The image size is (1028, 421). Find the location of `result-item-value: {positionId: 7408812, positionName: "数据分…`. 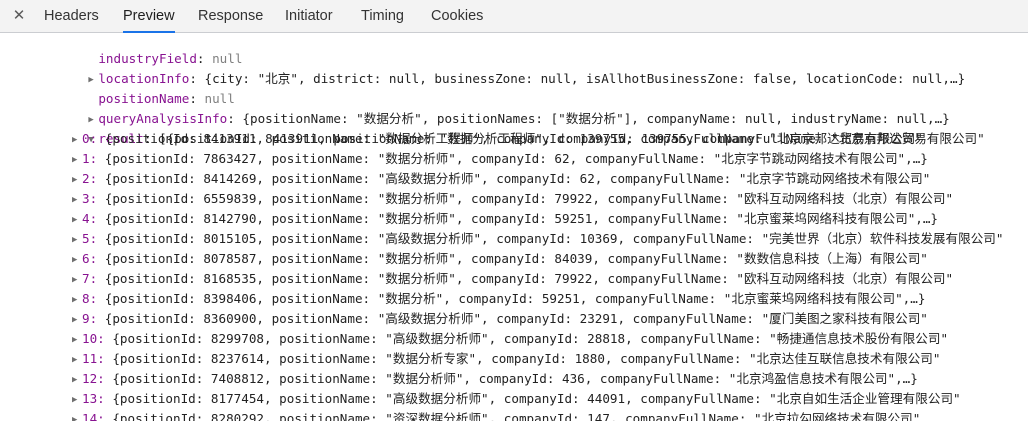

result-item-value: {positionId: 7408812, positionName: "数据分… is located at coordinates (515, 378).